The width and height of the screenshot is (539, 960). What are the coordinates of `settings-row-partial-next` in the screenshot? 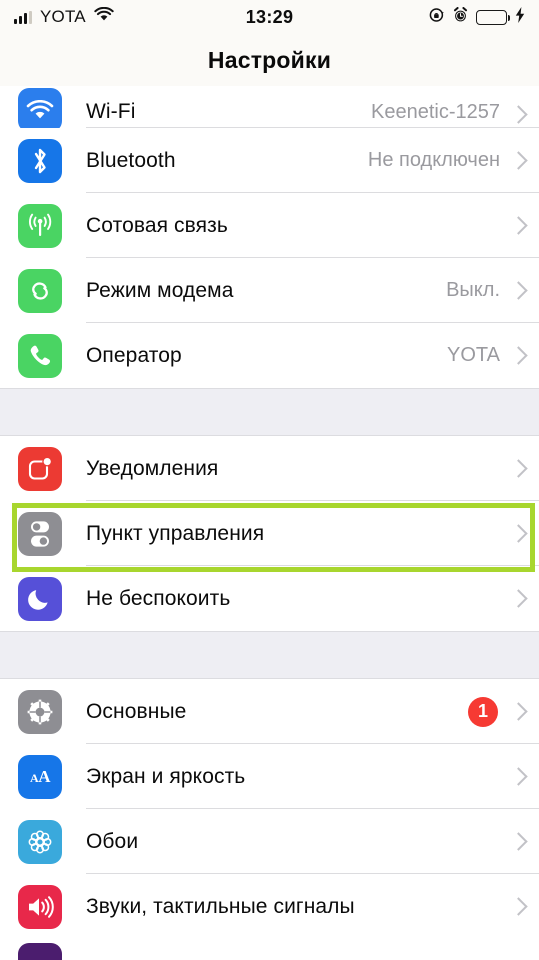 It's located at (269, 949).